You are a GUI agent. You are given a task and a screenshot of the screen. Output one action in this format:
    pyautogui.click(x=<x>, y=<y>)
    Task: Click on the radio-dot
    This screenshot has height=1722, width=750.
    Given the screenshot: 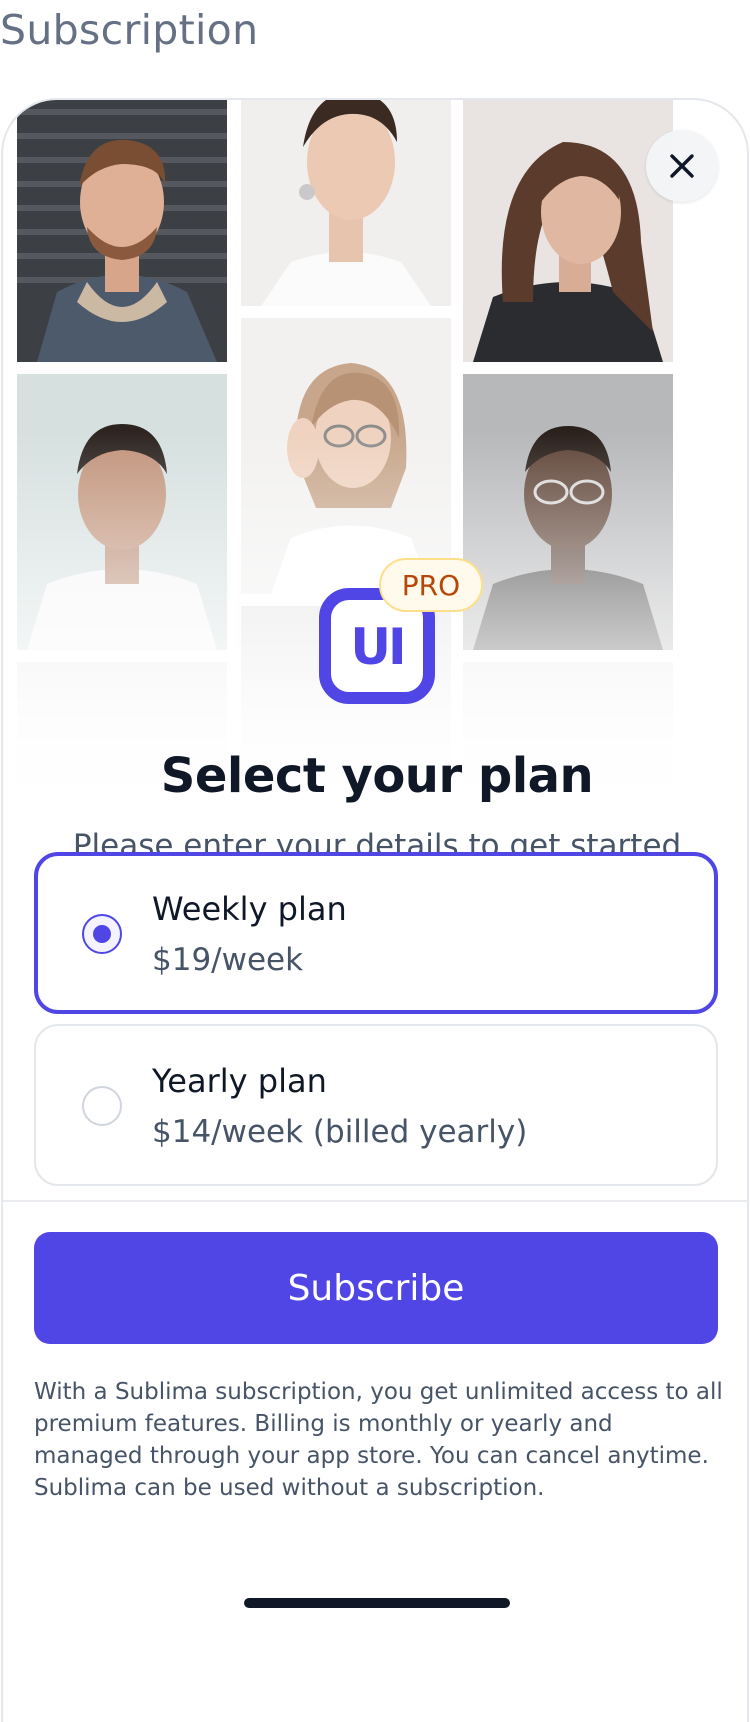 What is the action you would take?
    pyautogui.click(x=102, y=934)
    